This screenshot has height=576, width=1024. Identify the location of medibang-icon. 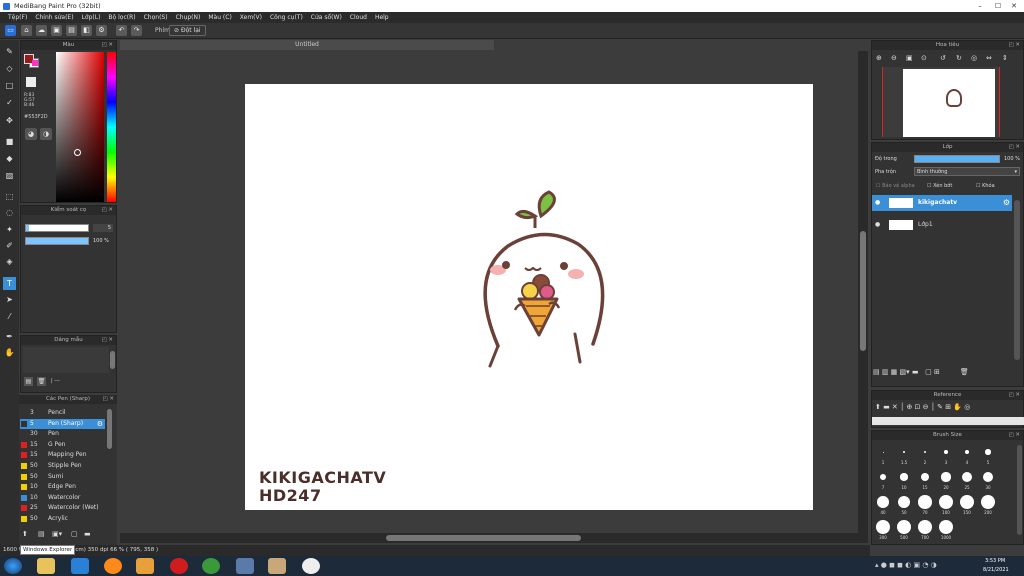
(277, 566).